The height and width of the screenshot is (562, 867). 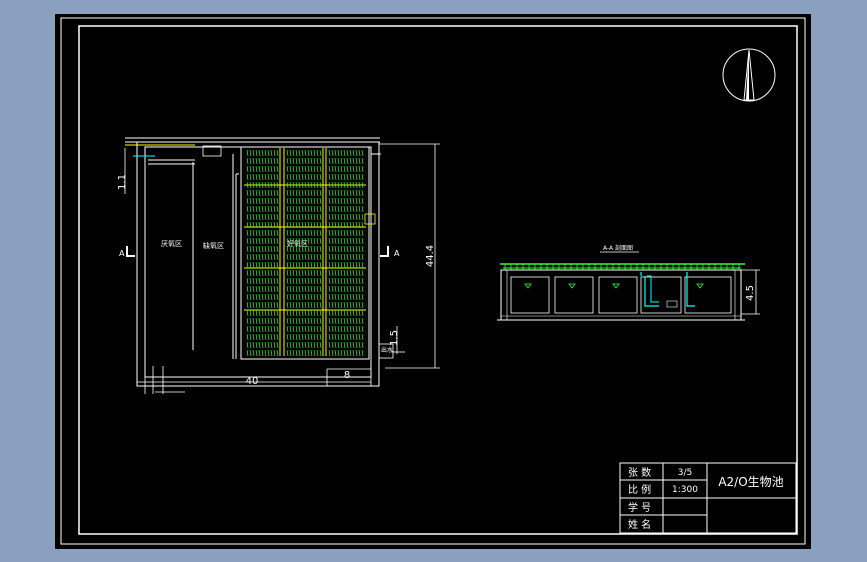 What do you see at coordinates (430, 256) in the screenshot?
I see `plan-height-dimension: 44.4` at bounding box center [430, 256].